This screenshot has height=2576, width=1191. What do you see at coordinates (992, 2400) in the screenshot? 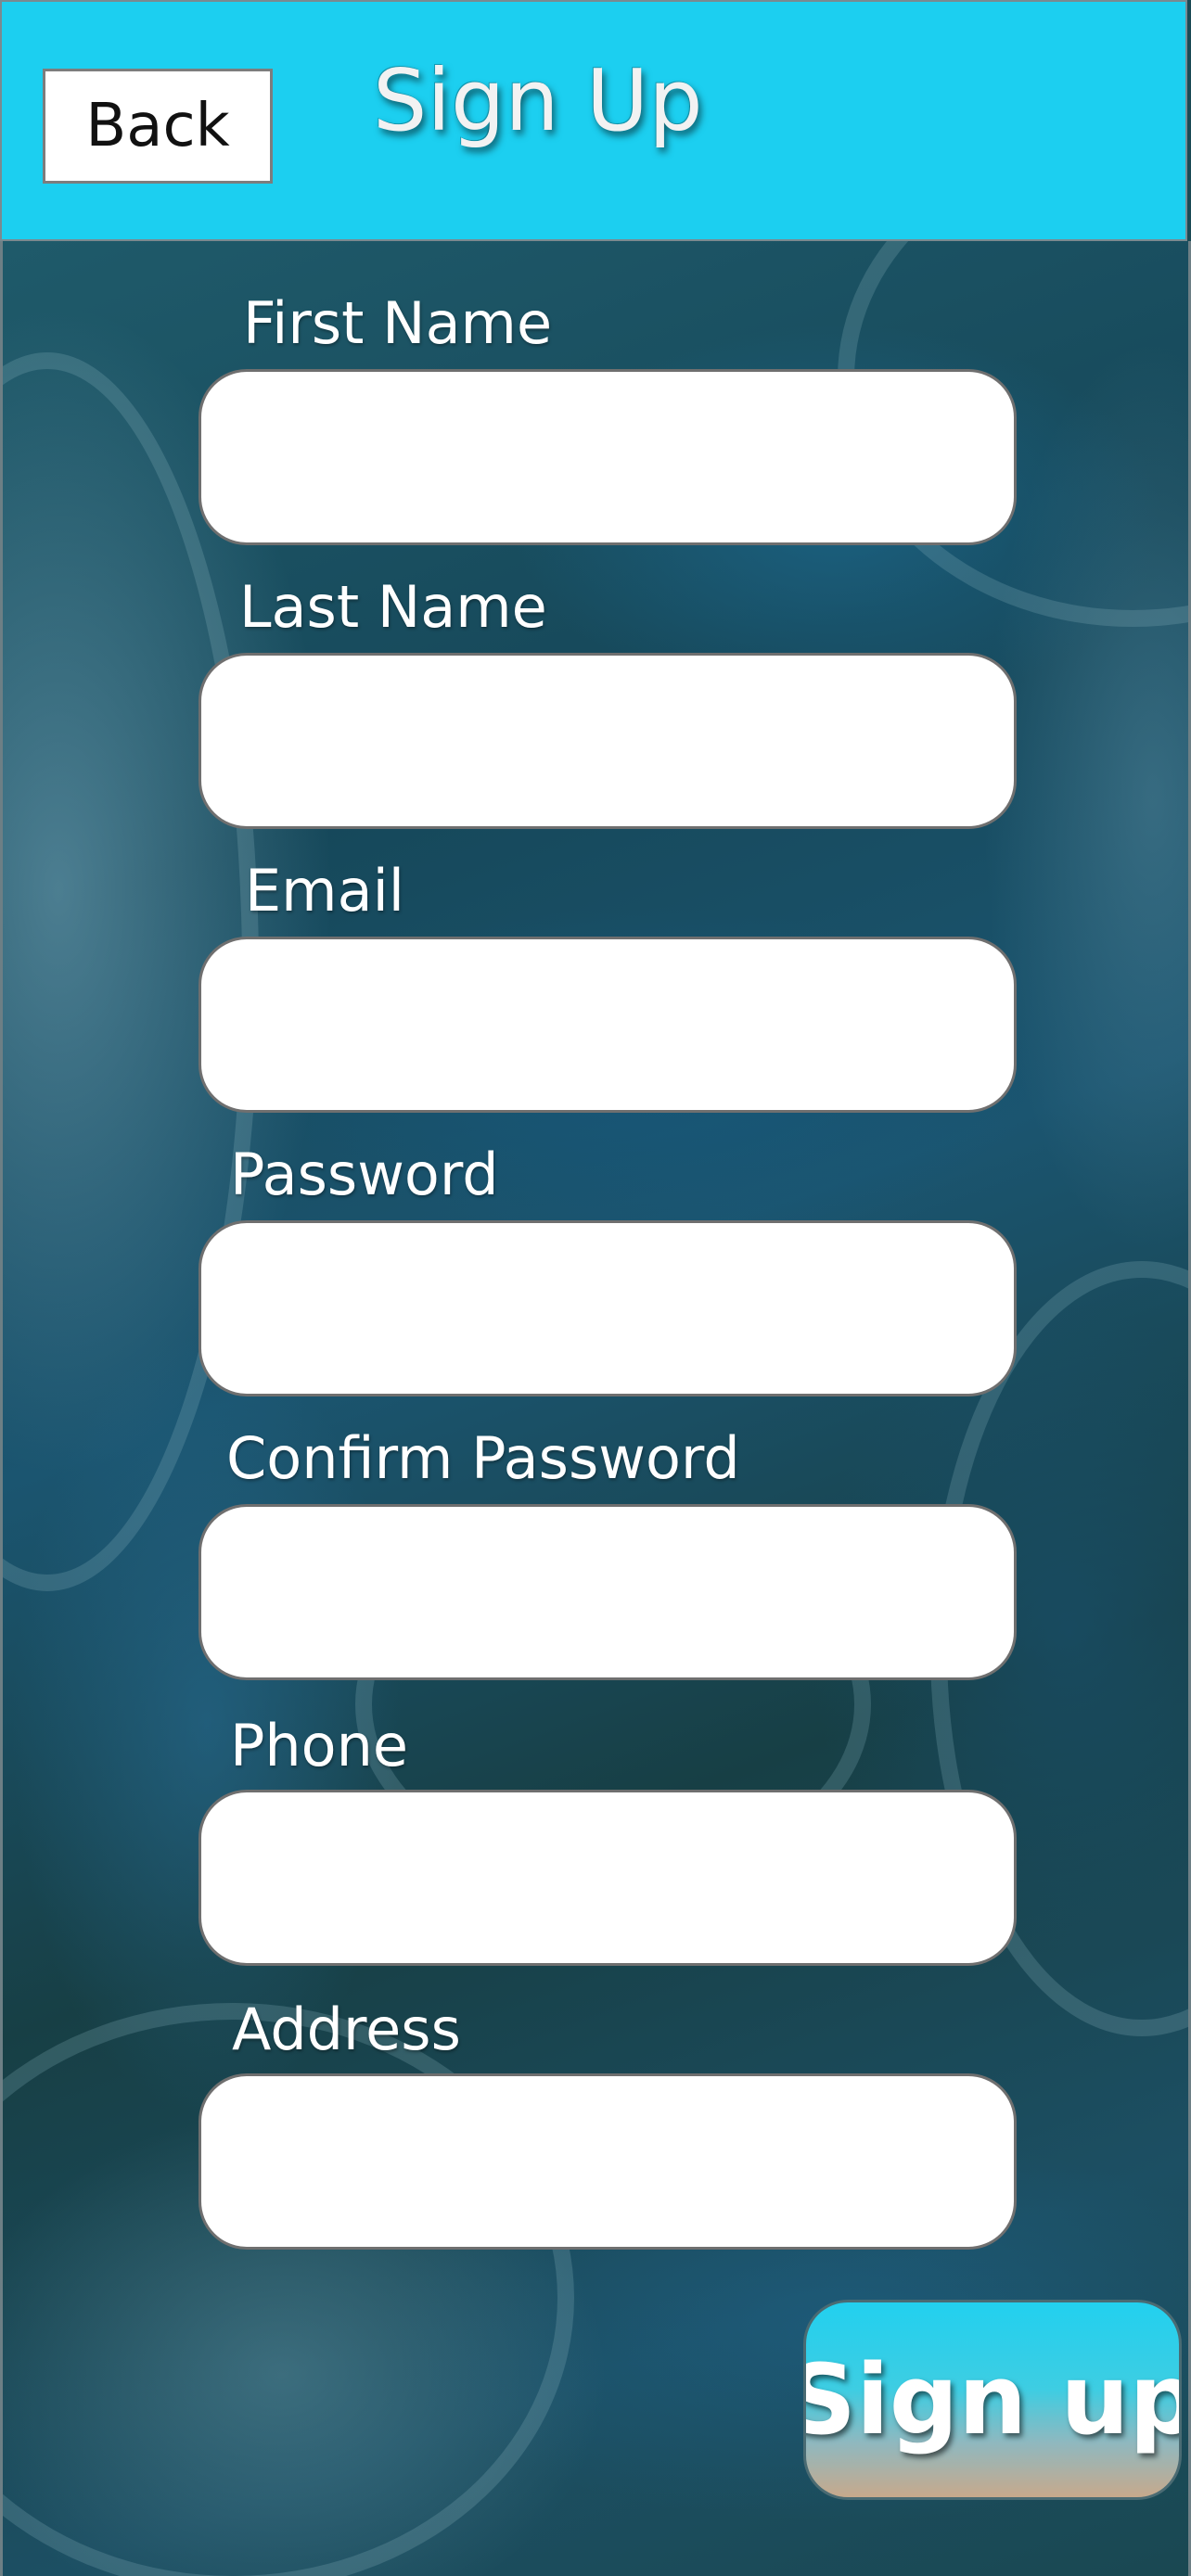
I see `signup-button: Sign up` at bounding box center [992, 2400].